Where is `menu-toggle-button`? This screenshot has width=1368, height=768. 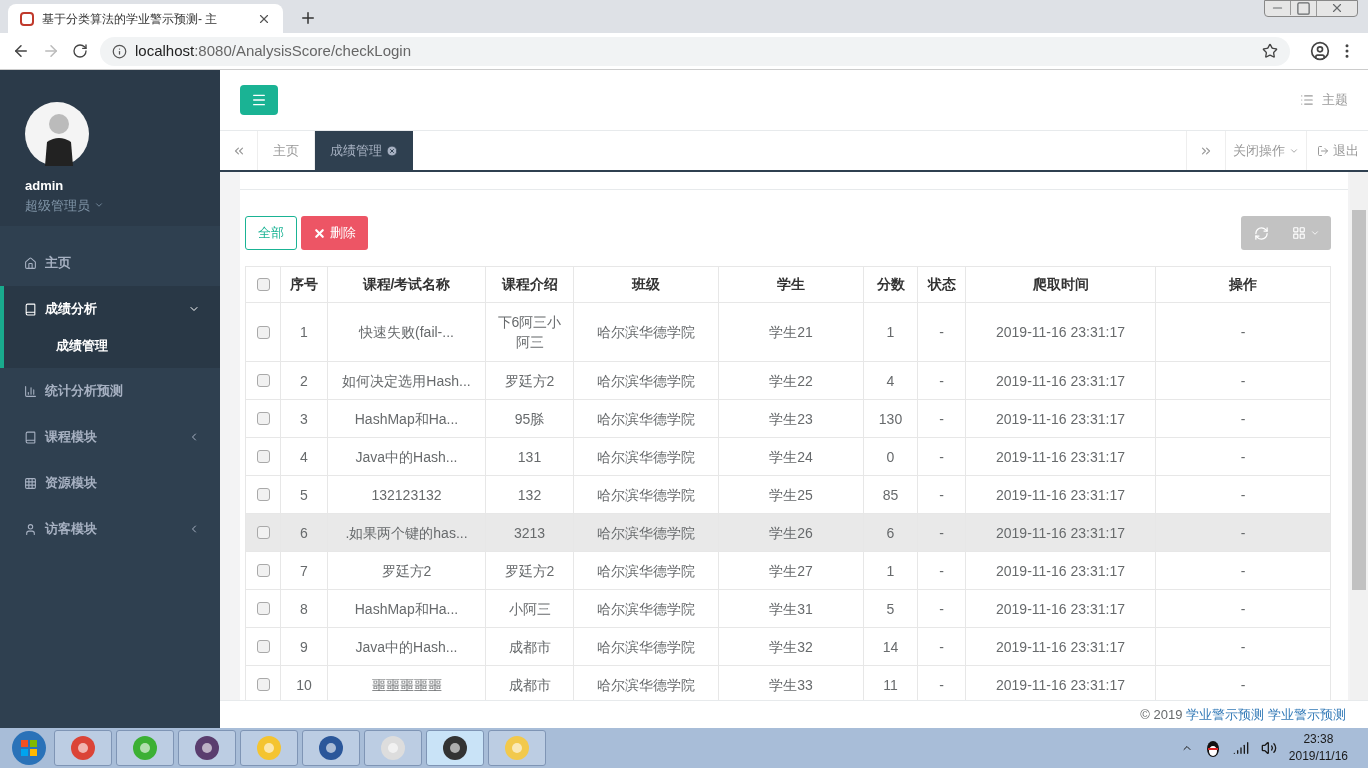
menu-toggle-button is located at coordinates (259, 100).